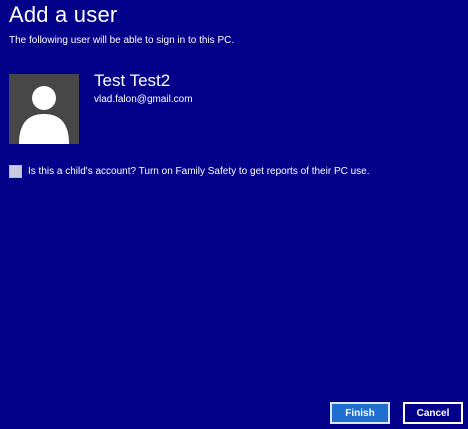  I want to click on user-name: Test Test2, so click(132, 80).